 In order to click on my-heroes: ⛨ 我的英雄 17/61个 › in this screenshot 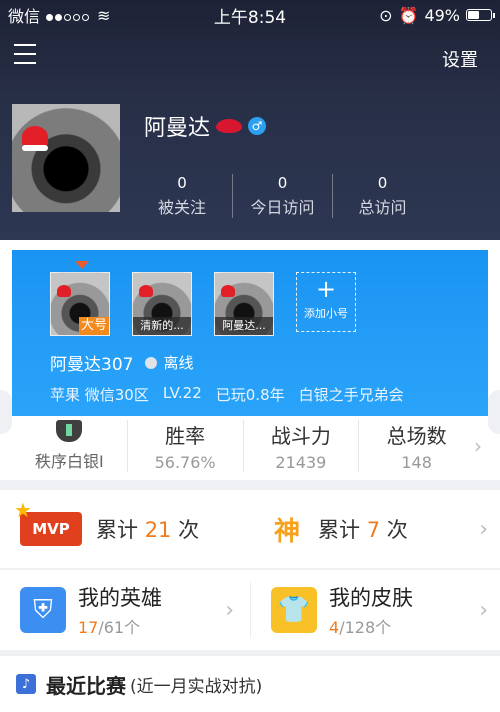, I will do `click(125, 610)`.